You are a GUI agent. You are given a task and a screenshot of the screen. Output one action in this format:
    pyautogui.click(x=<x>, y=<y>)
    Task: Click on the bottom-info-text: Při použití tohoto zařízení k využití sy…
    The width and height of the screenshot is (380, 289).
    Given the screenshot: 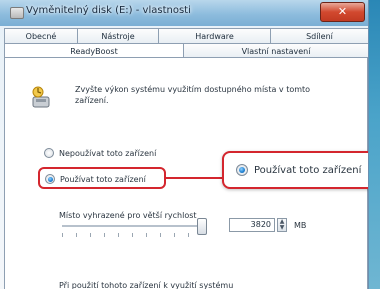 What is the action you would take?
    pyautogui.click(x=146, y=285)
    